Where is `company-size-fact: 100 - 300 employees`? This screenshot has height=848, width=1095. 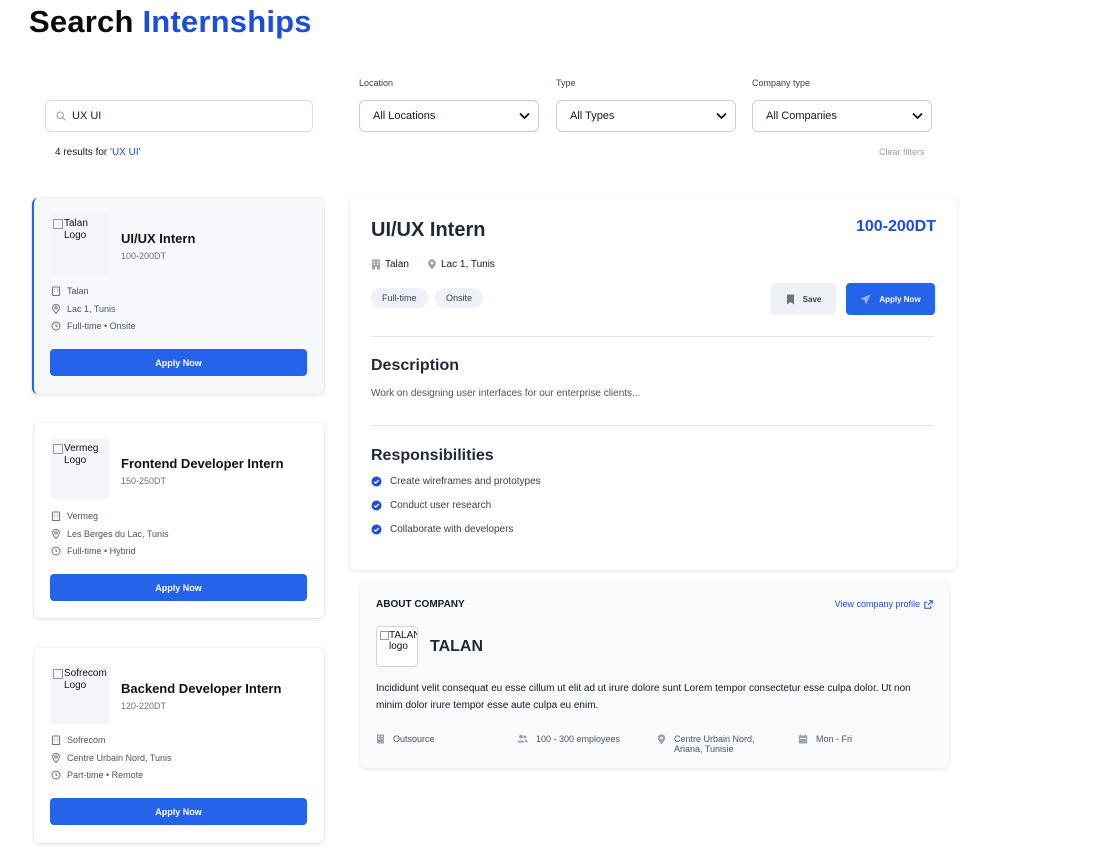 company-size-fact: 100 - 300 employees is located at coordinates (568, 739).